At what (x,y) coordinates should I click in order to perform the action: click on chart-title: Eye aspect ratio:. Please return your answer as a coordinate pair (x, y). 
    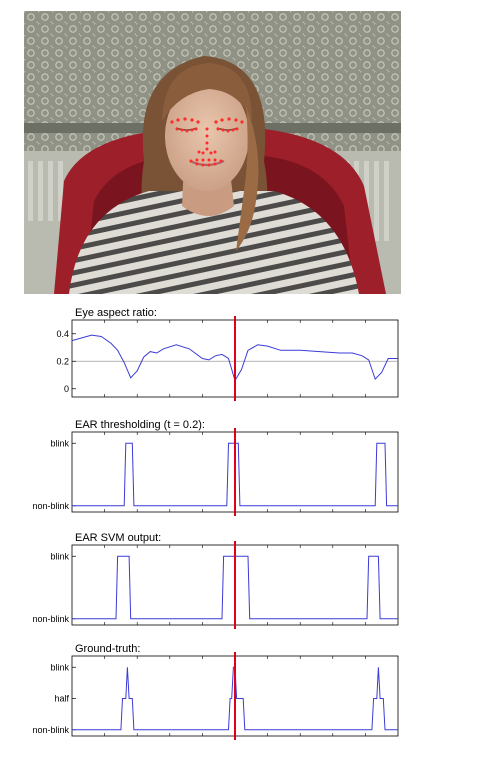
    Looking at the image, I should click on (116, 313).